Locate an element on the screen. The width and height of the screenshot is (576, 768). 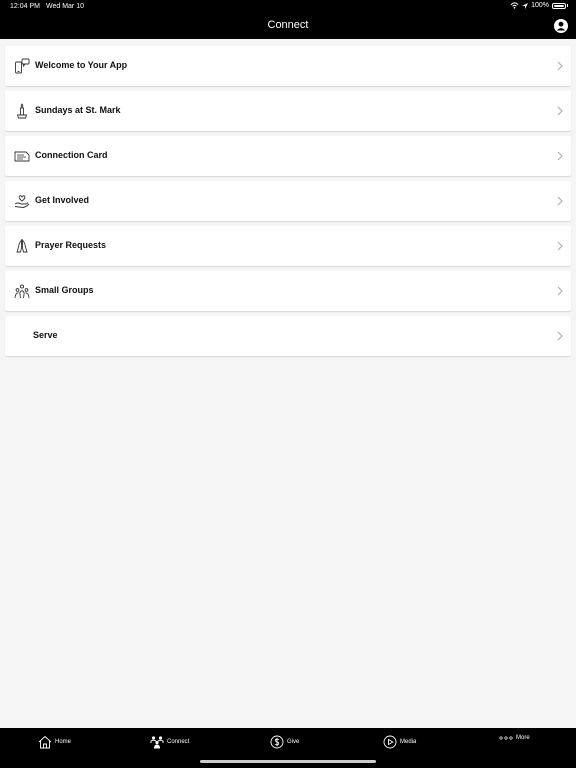
list-item-small-groups: Small Groups is located at coordinates (288, 291).